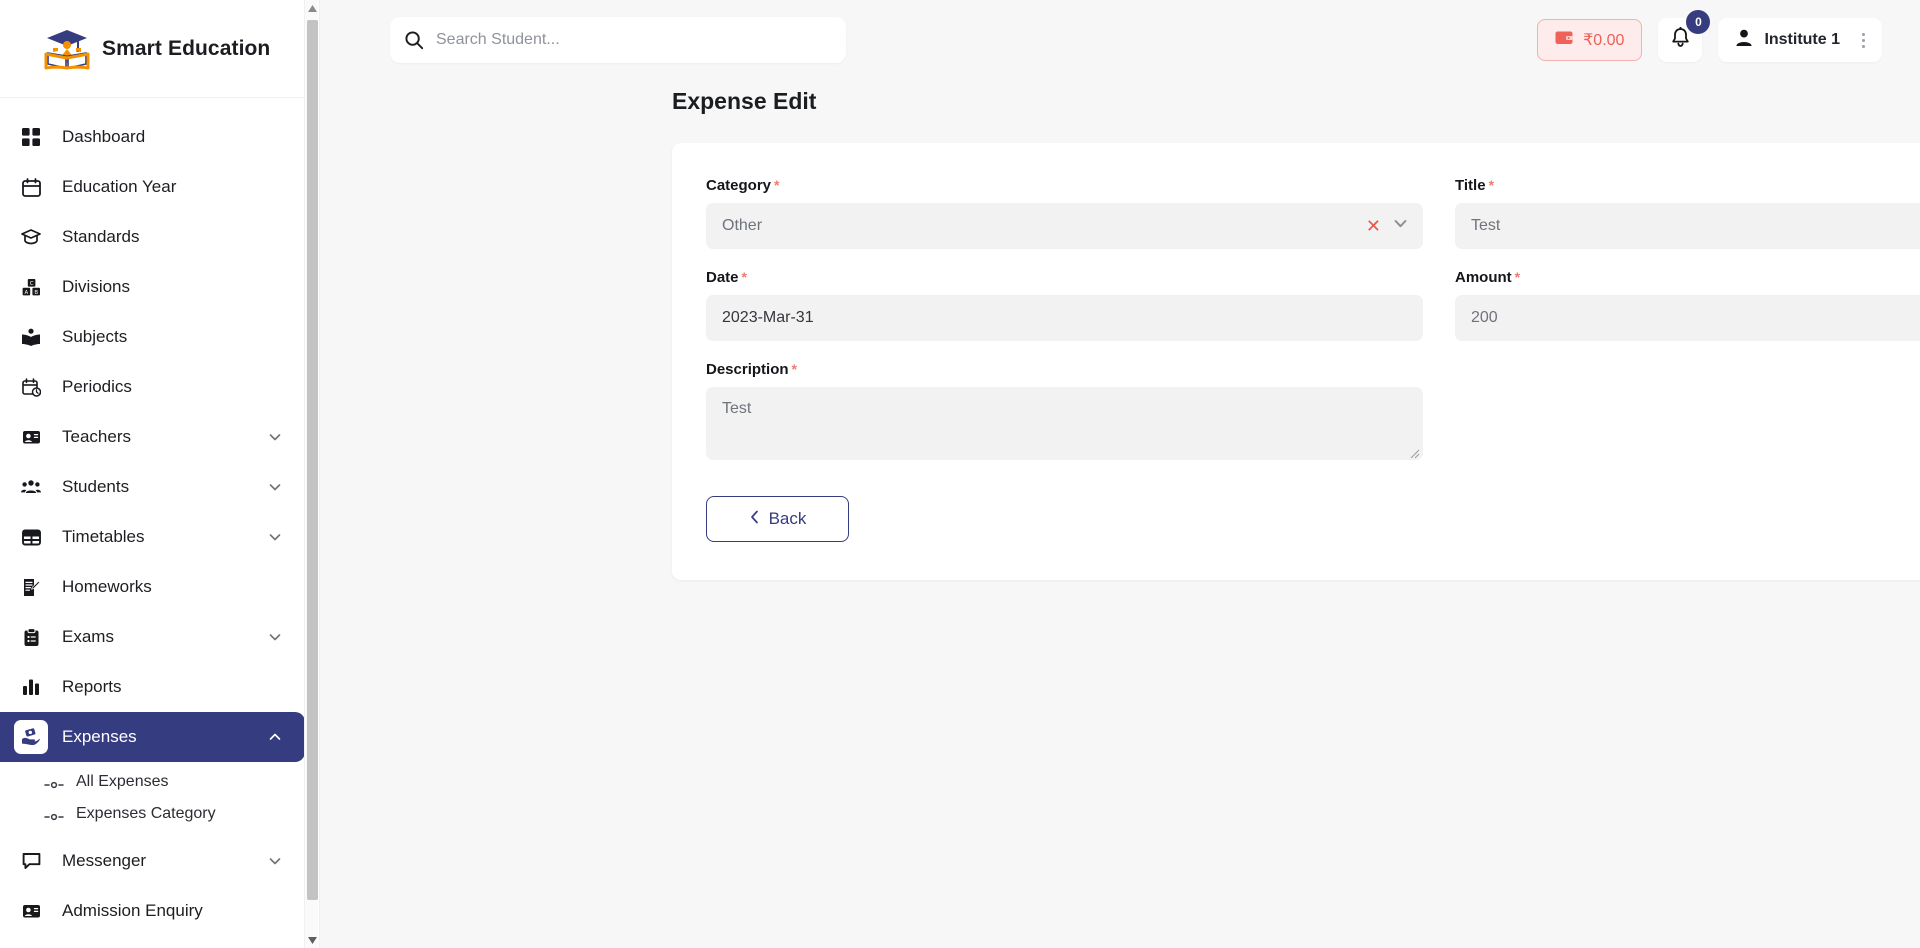 The image size is (1920, 948). I want to click on svg-text: A, so click(26, 292).